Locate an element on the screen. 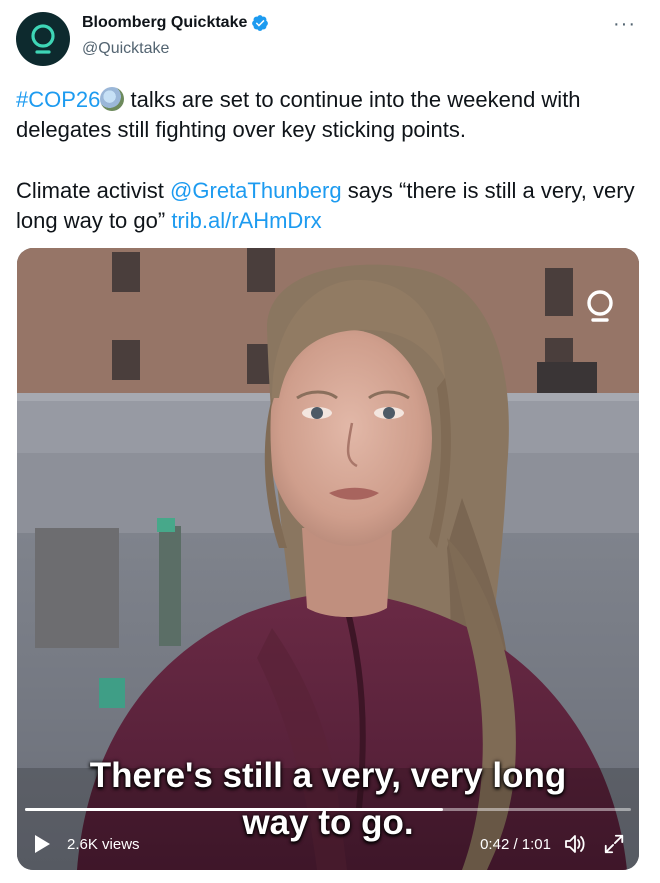  play-button is located at coordinates (43, 844).